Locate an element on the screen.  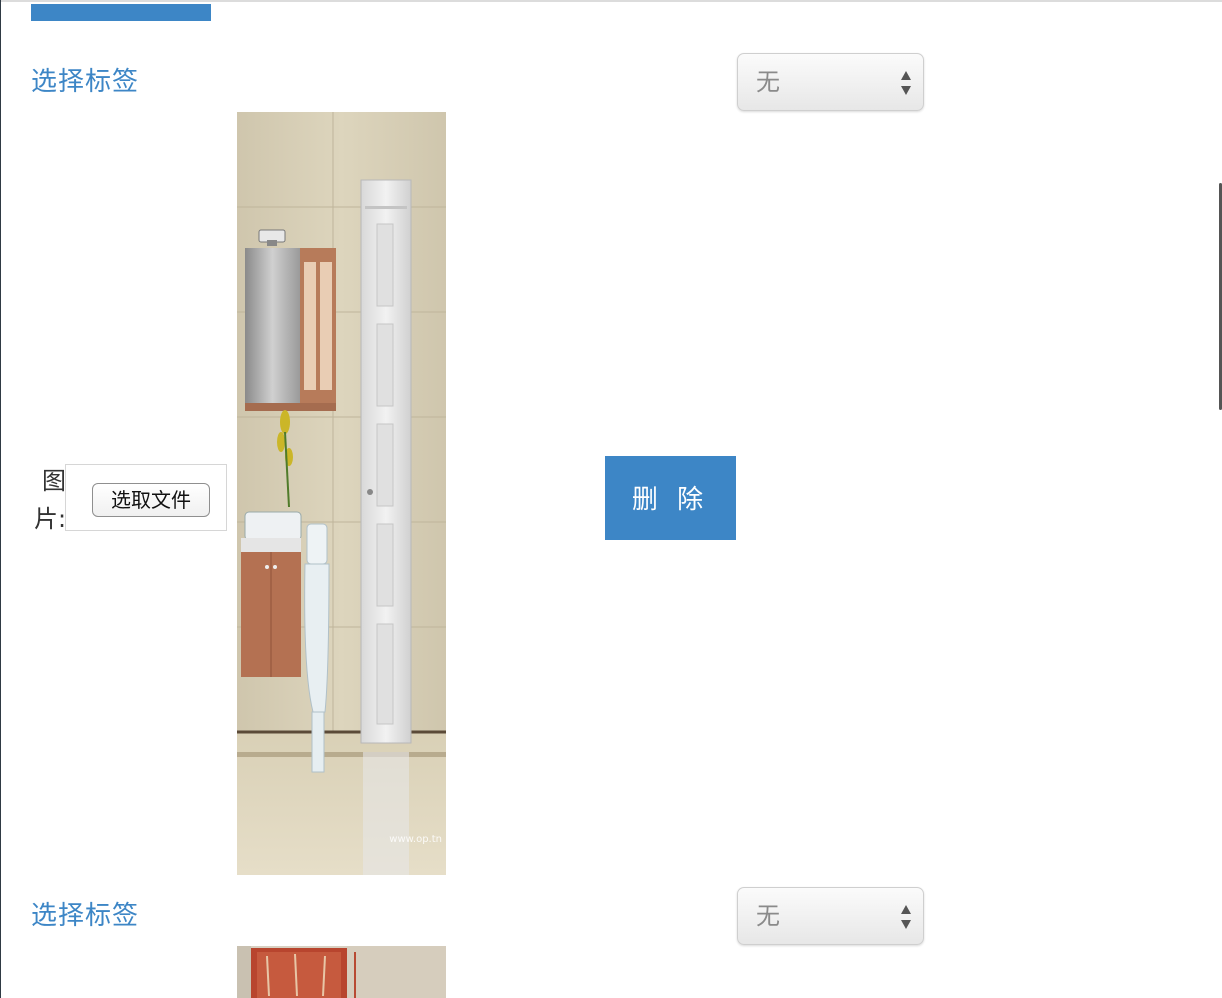
bathroom-photo-drawing: www.op.tn is located at coordinates (341, 493).